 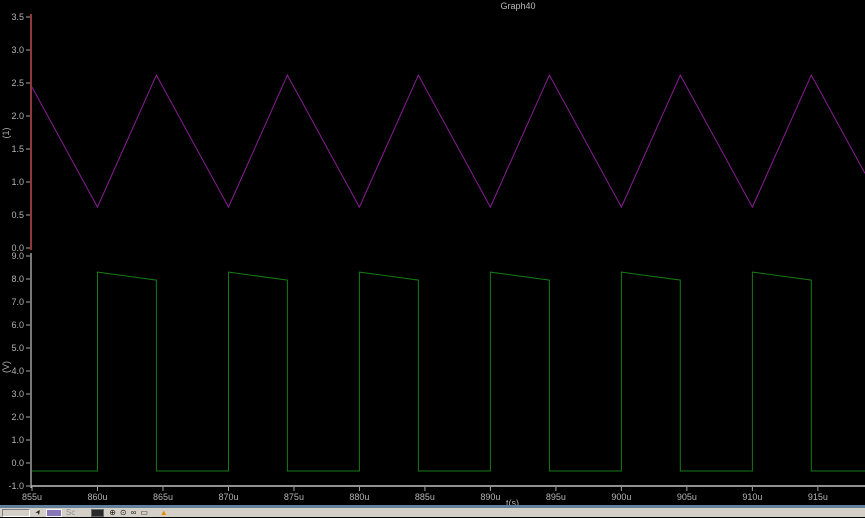 What do you see at coordinates (752, 497) in the screenshot?
I see `x-tick-label: 910u` at bounding box center [752, 497].